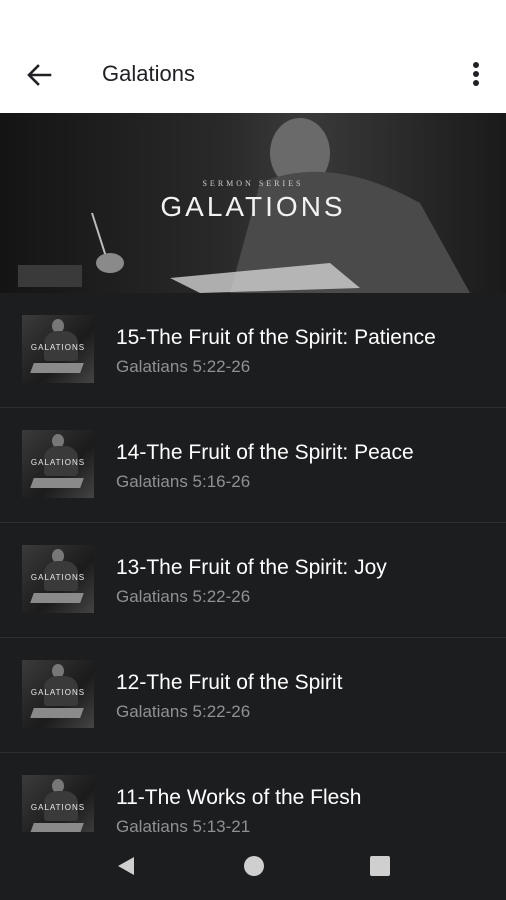 This screenshot has height=900, width=506. I want to click on banner-subtitle: SERMON SERIES, so click(253, 183).